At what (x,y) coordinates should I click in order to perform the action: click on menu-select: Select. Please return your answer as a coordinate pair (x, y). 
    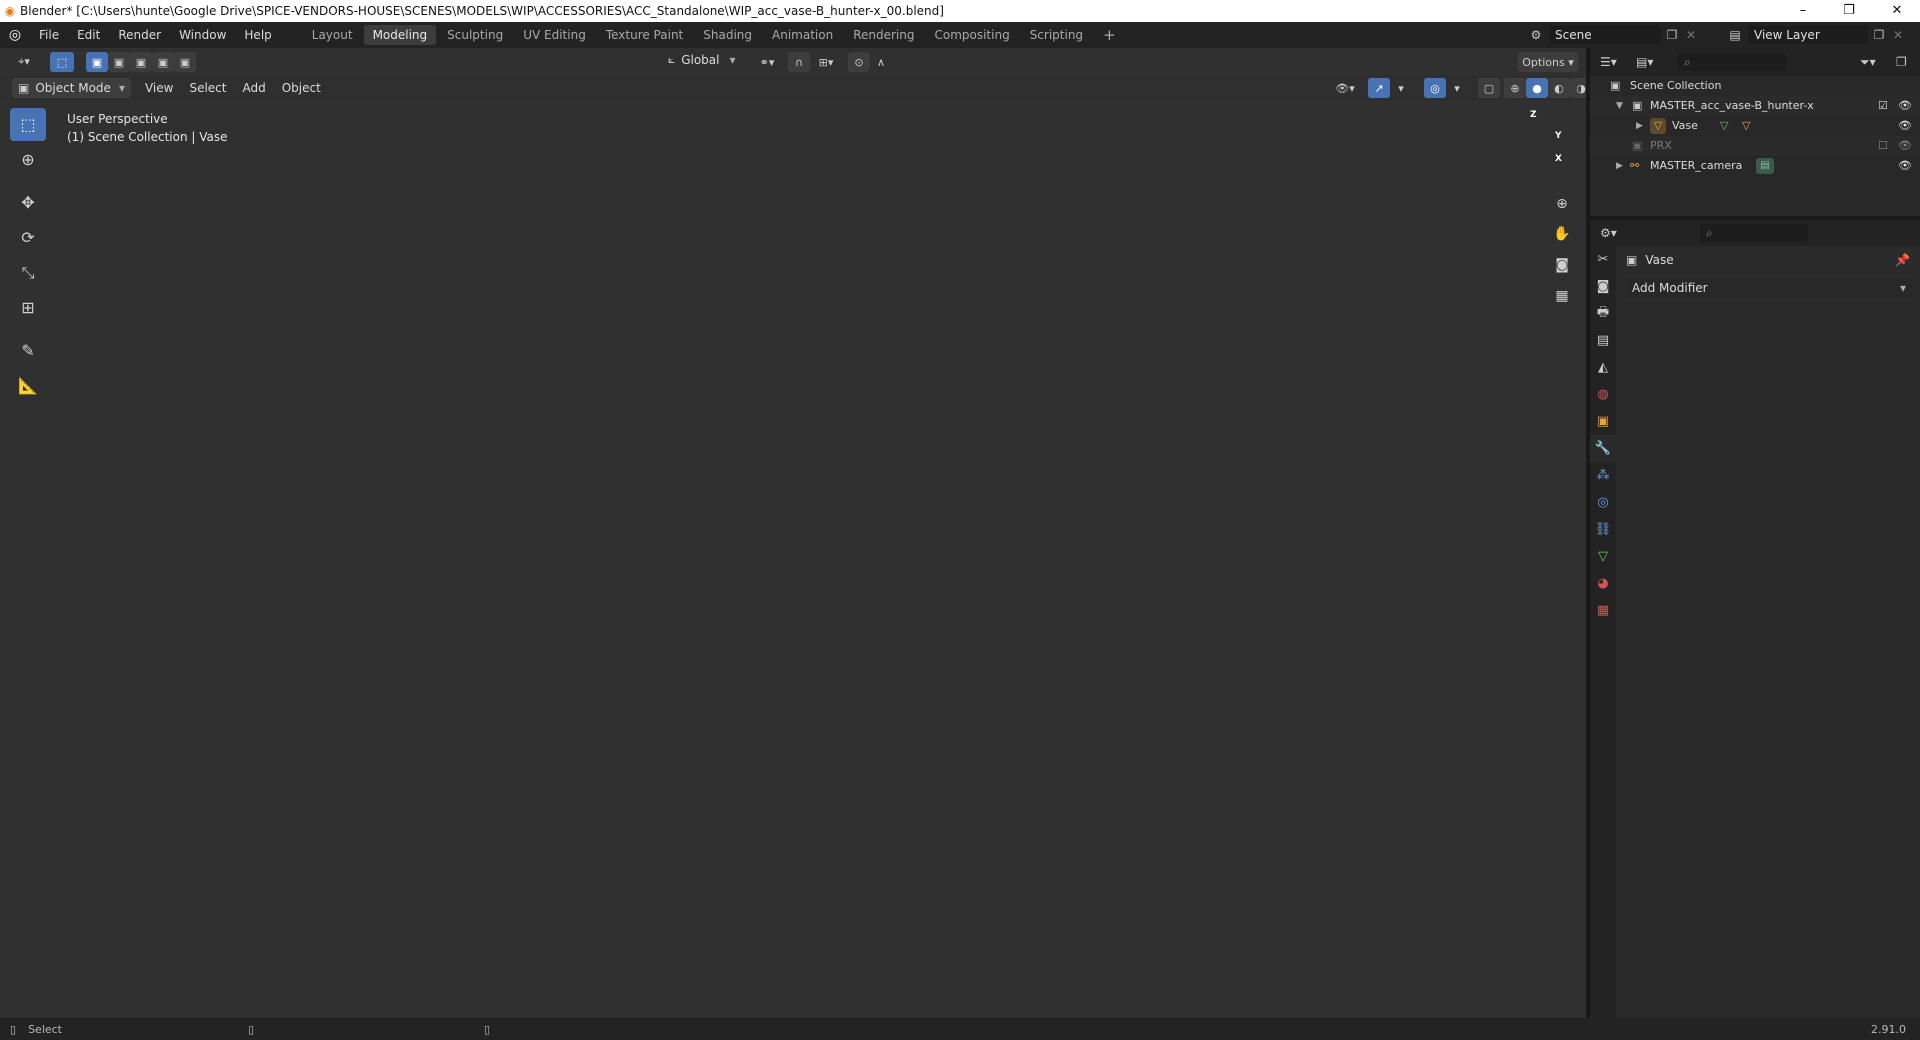
    Looking at the image, I should click on (207, 88).